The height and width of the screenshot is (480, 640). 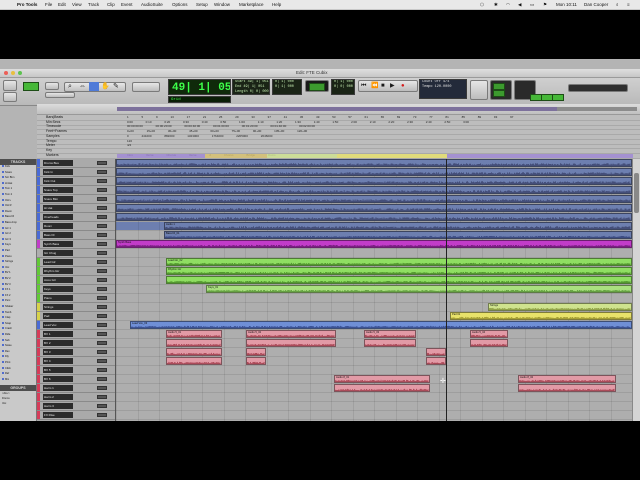 What do you see at coordinates (194, 334) in the screenshot?
I see `audio-clip: Audio 5_01` at bounding box center [194, 334].